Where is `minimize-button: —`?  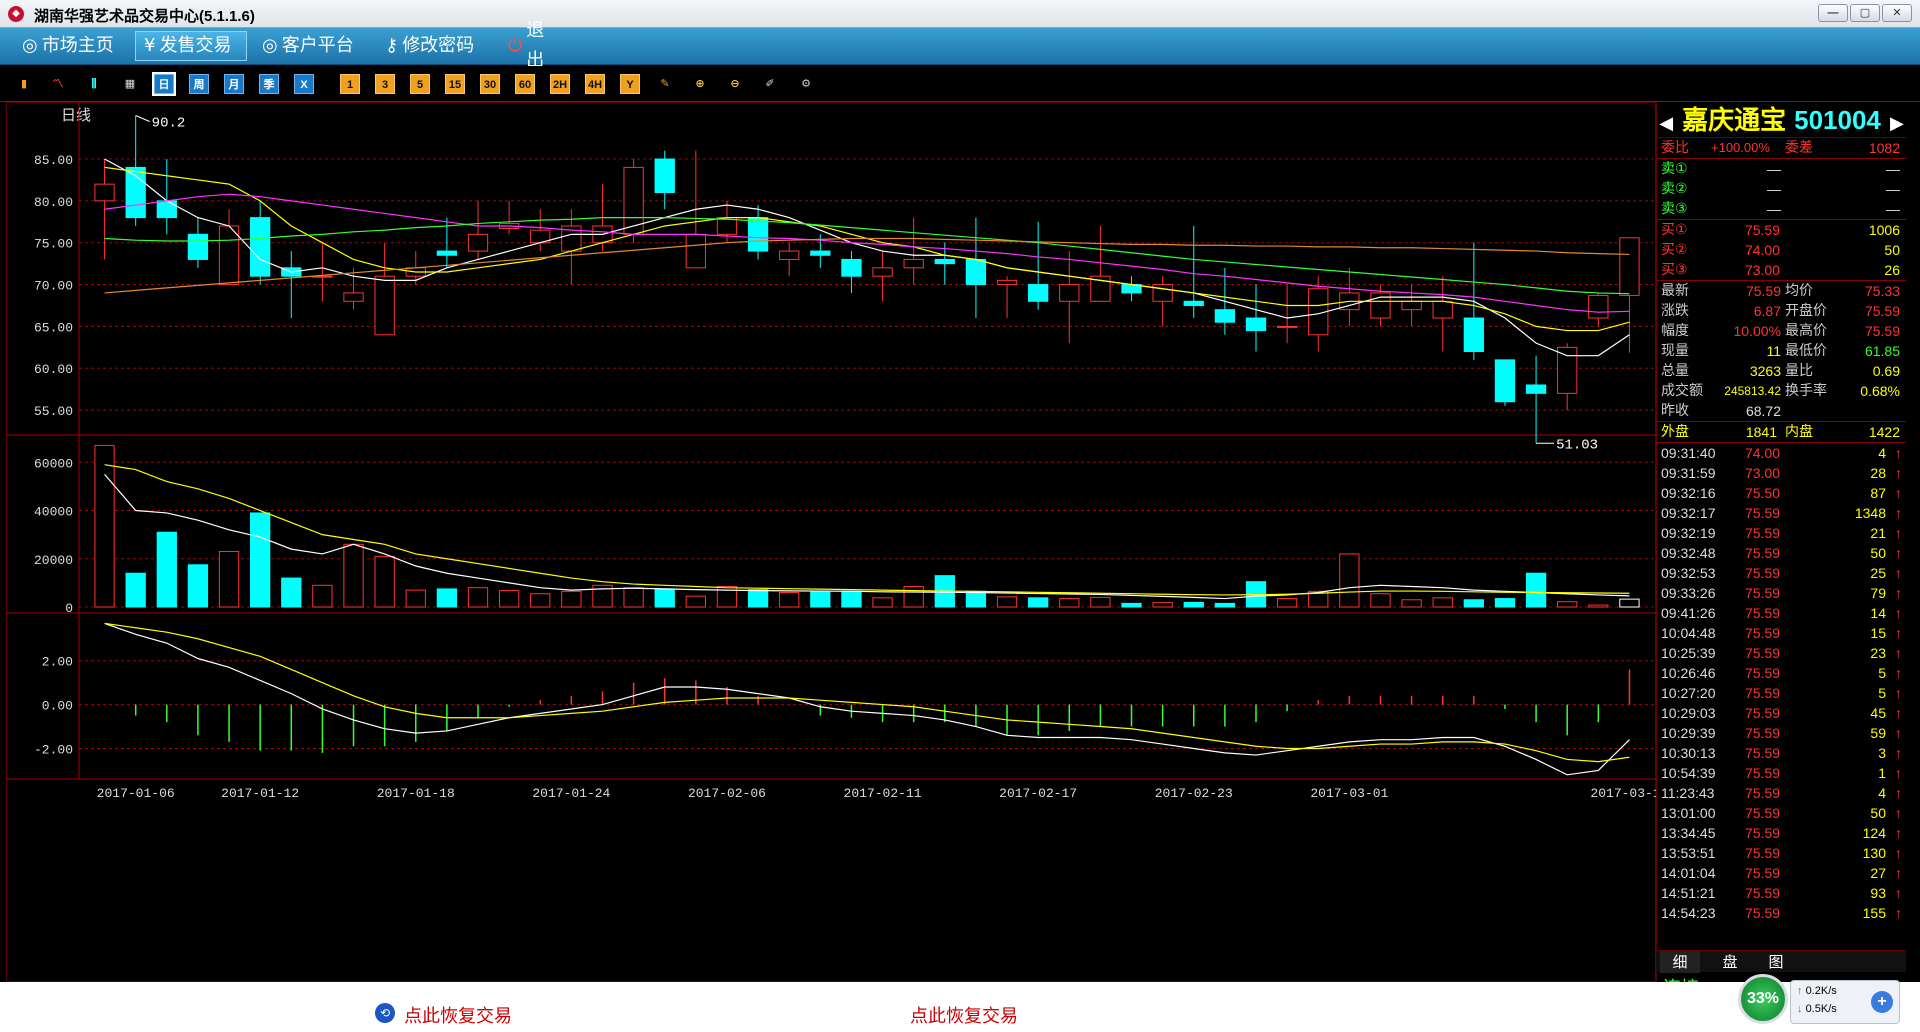 minimize-button: — is located at coordinates (1833, 13).